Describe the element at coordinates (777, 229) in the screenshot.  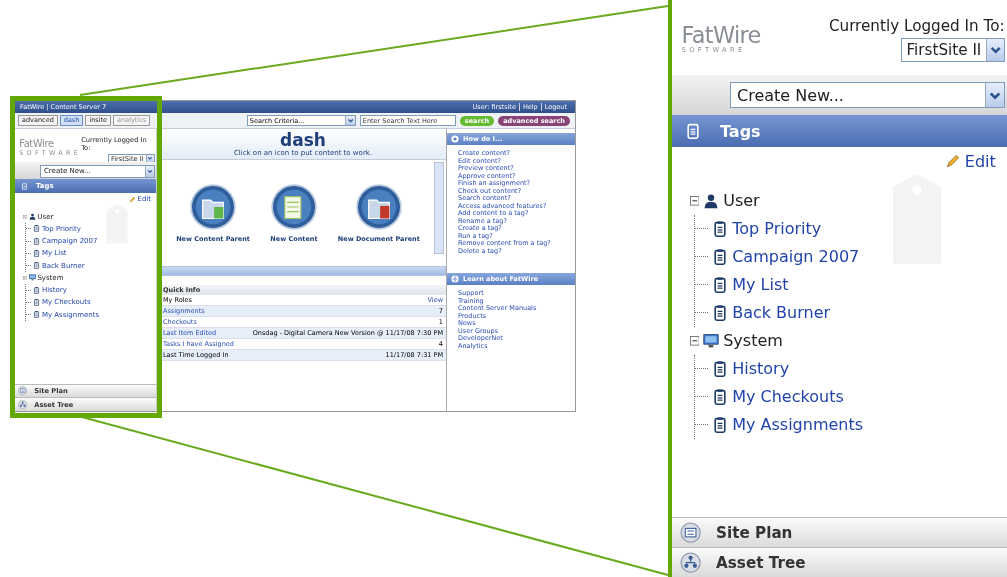
I see `tag-link: Top Priority` at that location.